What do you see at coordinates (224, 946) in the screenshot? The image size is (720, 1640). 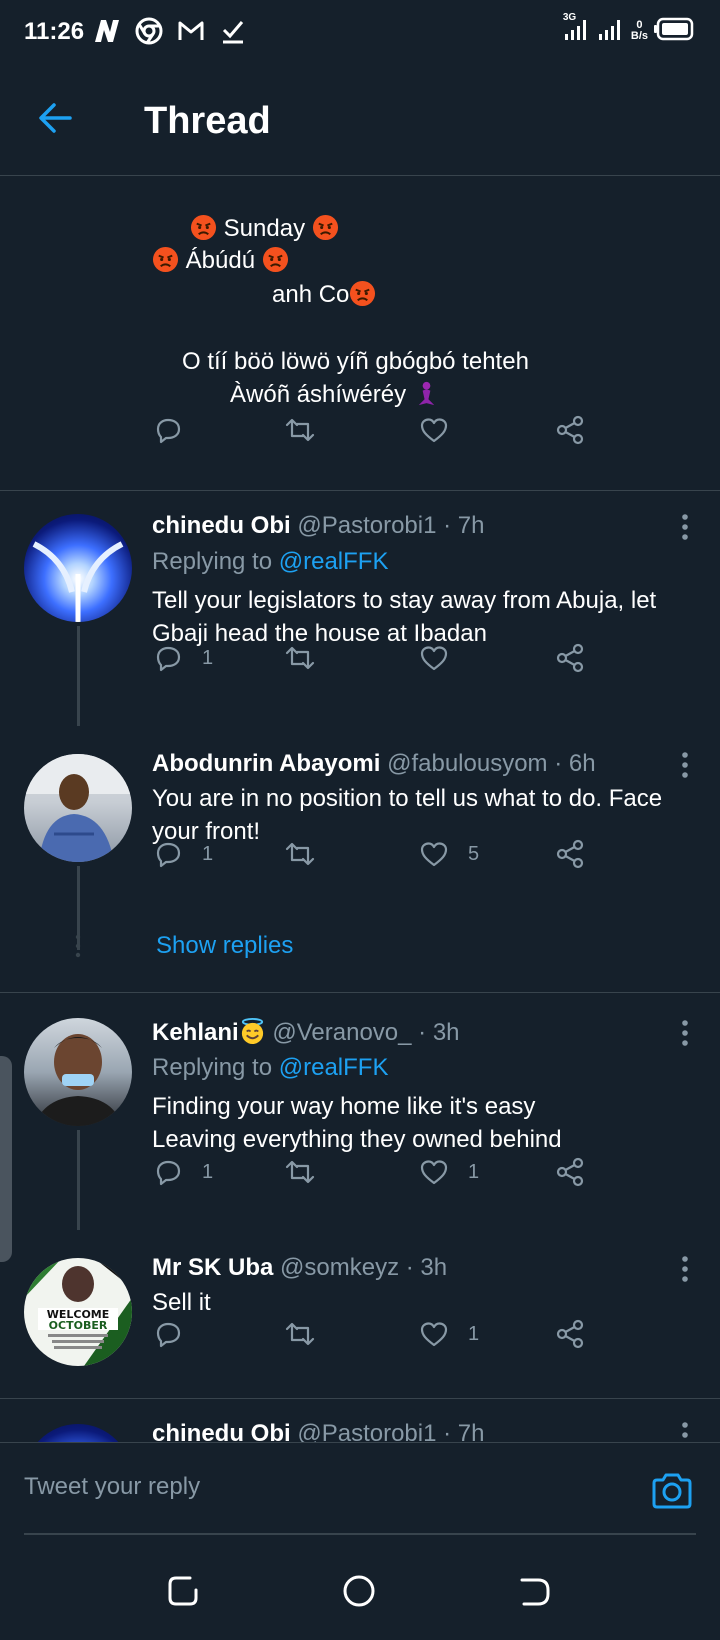 I see `show-replies-link: Show replies` at bounding box center [224, 946].